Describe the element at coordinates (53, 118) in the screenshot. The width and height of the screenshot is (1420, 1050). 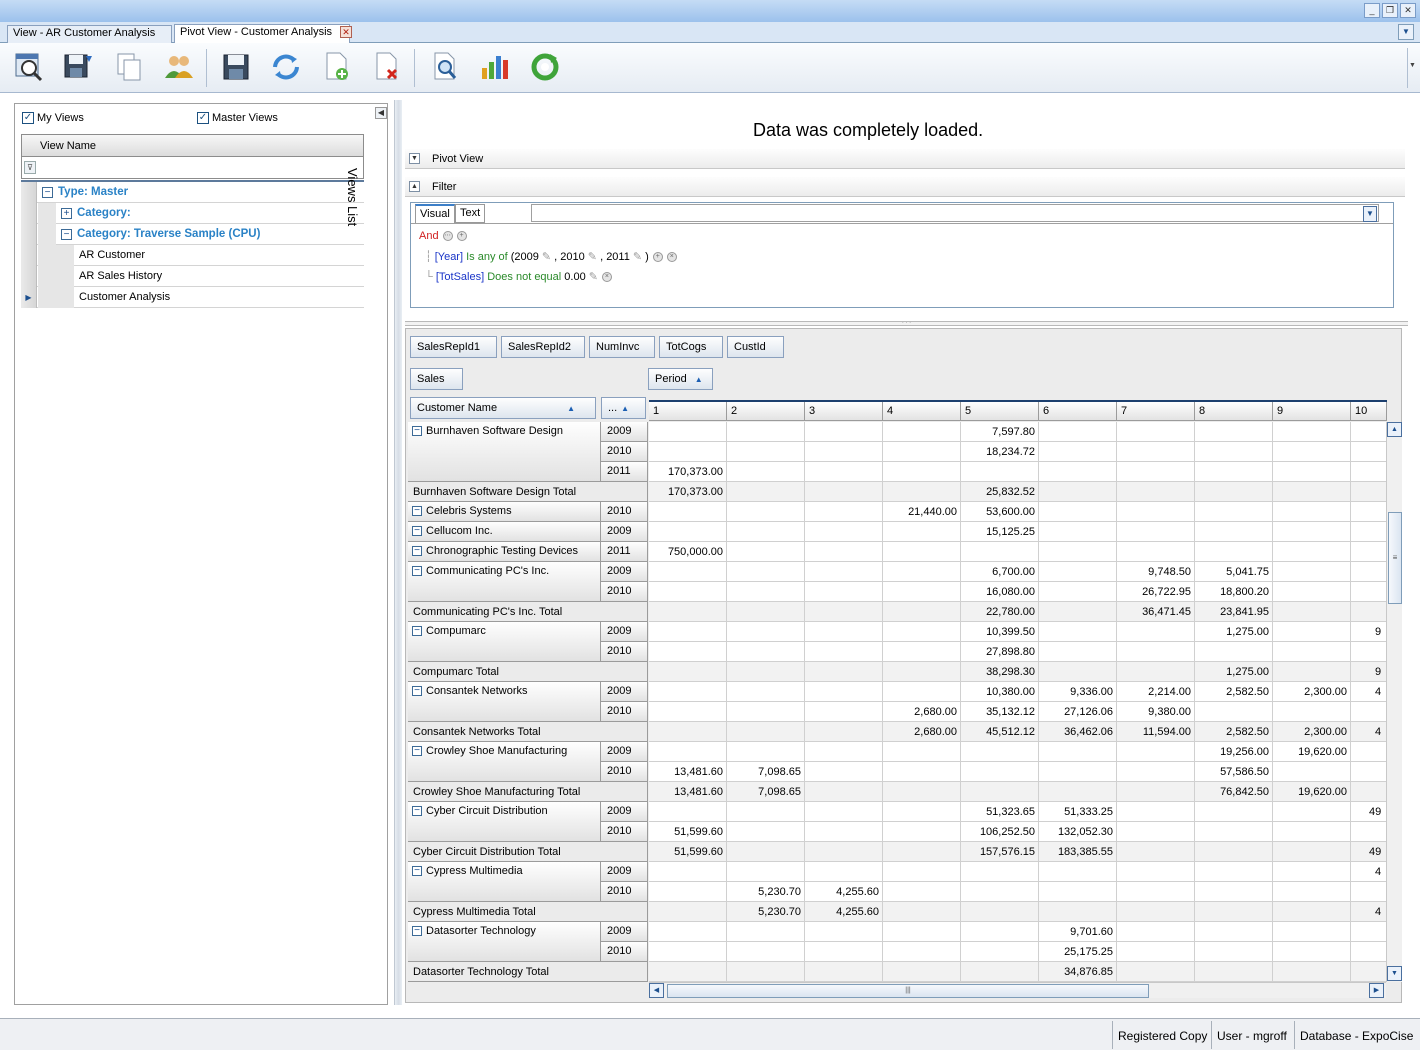
I see `my-views-checkbox: ✓ My Views` at that location.